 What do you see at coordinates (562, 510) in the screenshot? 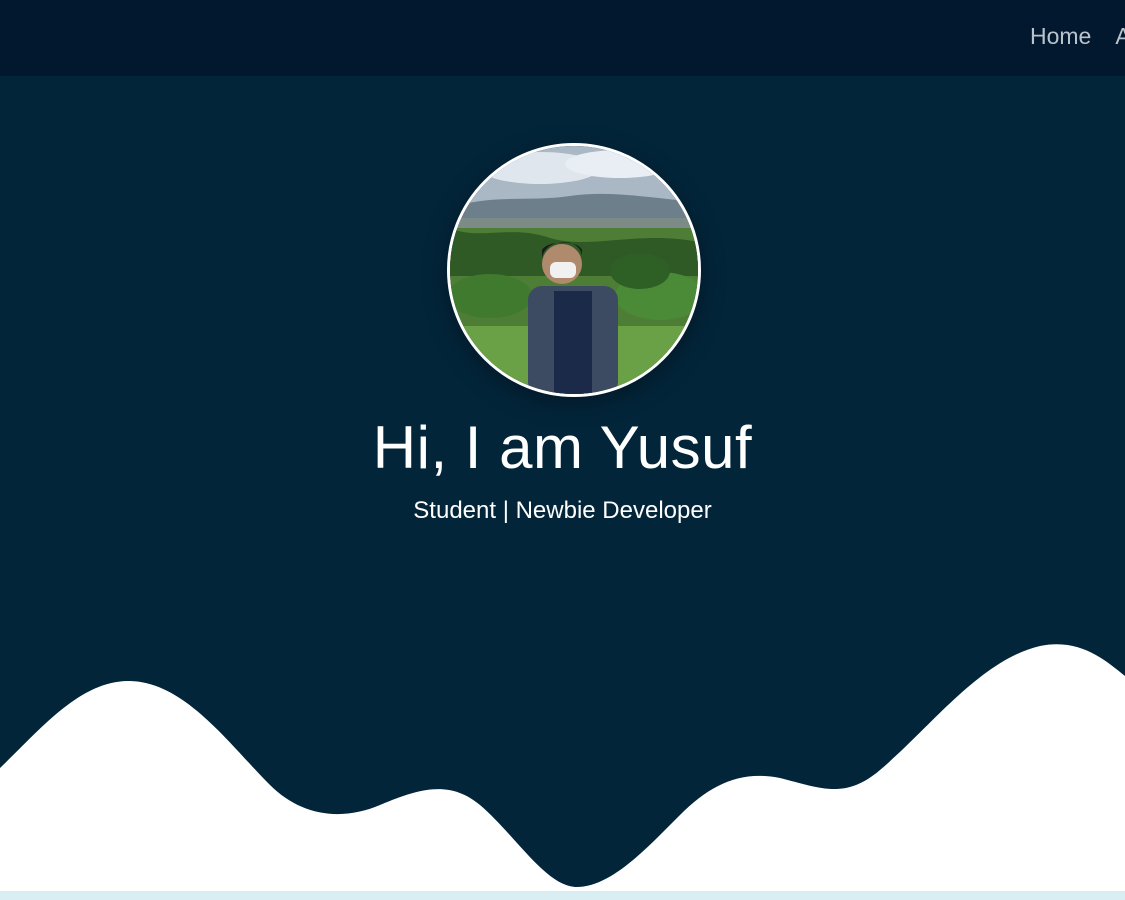
I see `hero-subtitle: Student | Newbie Developer` at bounding box center [562, 510].